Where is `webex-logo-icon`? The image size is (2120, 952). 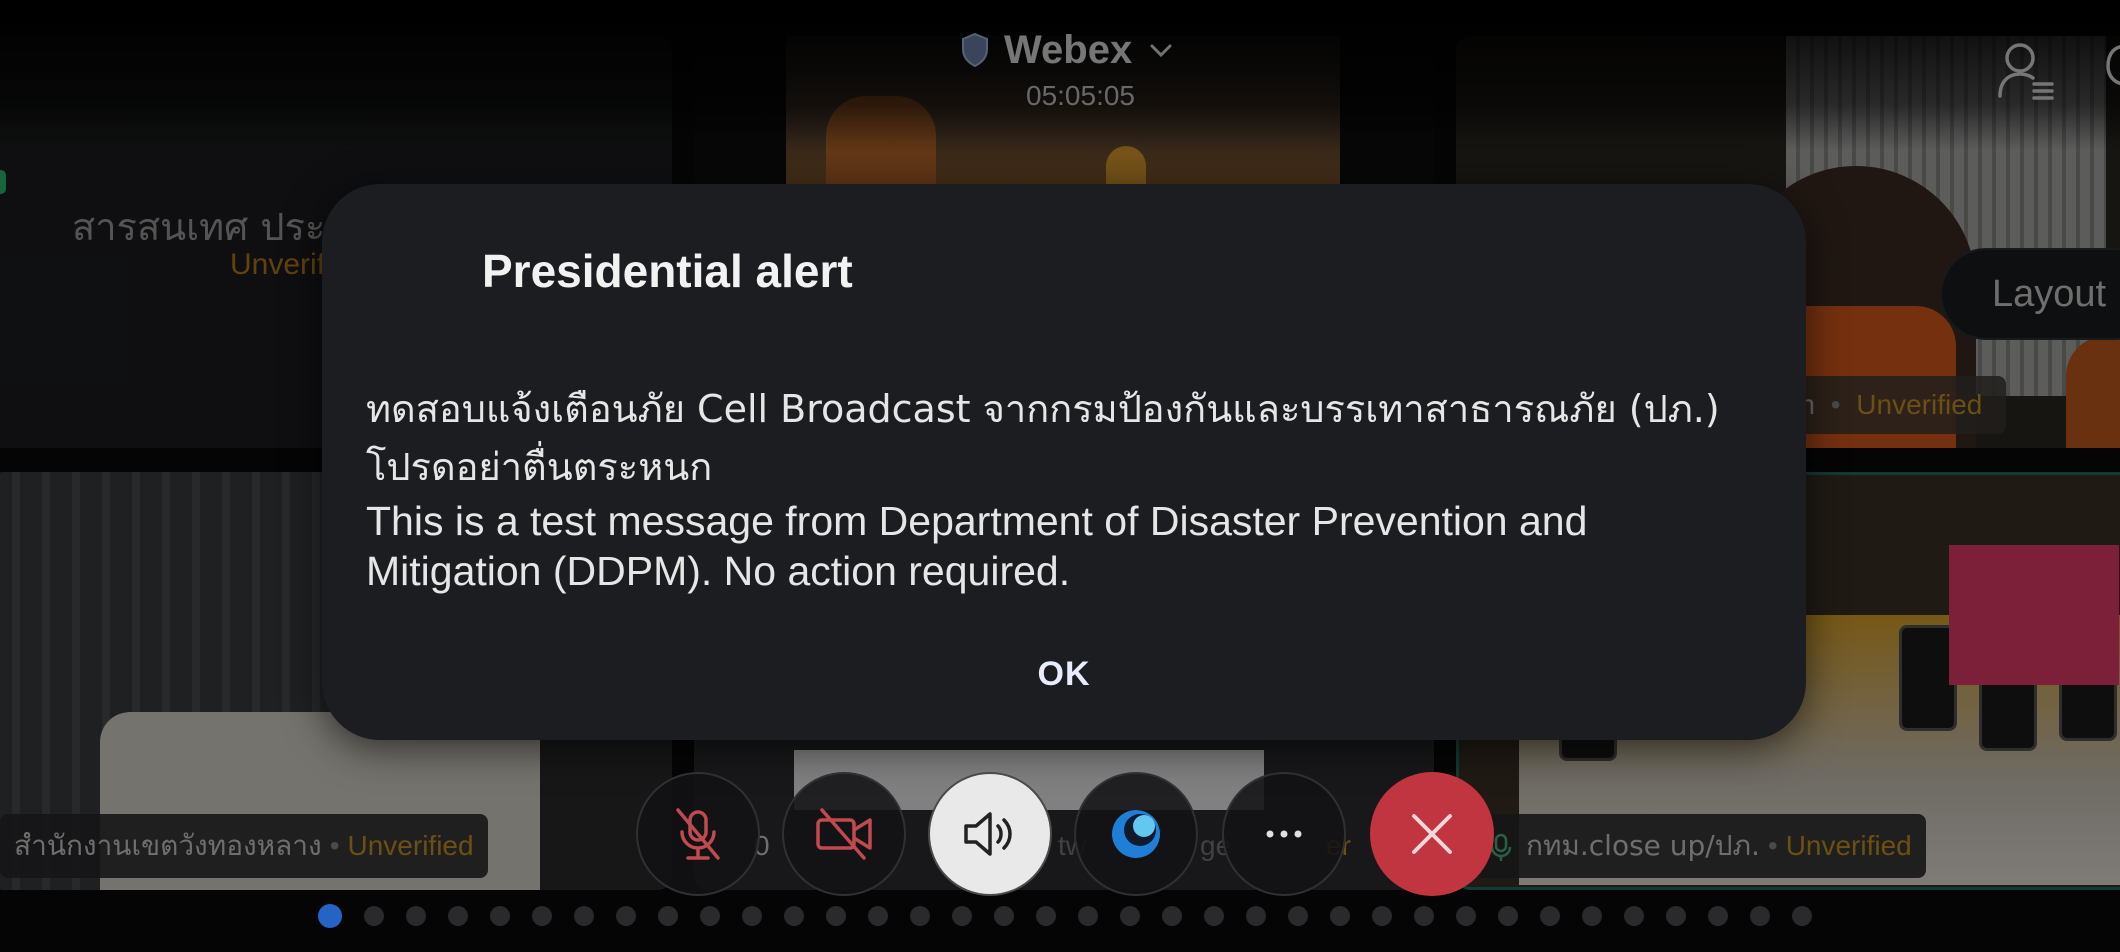 webex-logo-icon is located at coordinates (1136, 834).